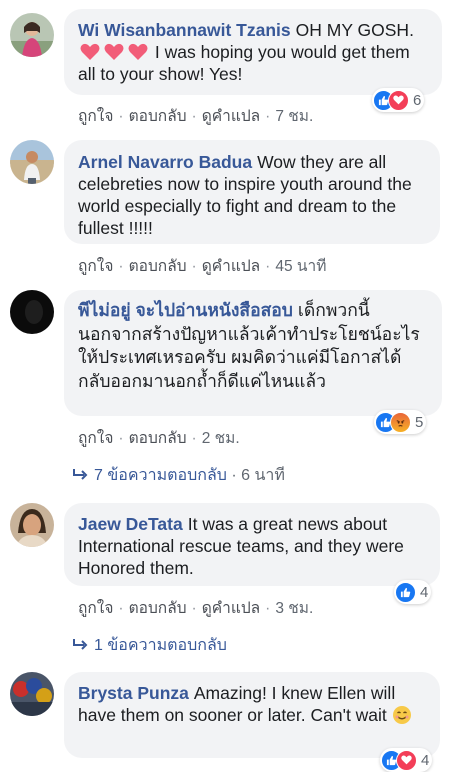 This screenshot has width=472, height=772. Describe the element at coordinates (402, 715) in the screenshot. I see `smile-emoji-icon` at that location.